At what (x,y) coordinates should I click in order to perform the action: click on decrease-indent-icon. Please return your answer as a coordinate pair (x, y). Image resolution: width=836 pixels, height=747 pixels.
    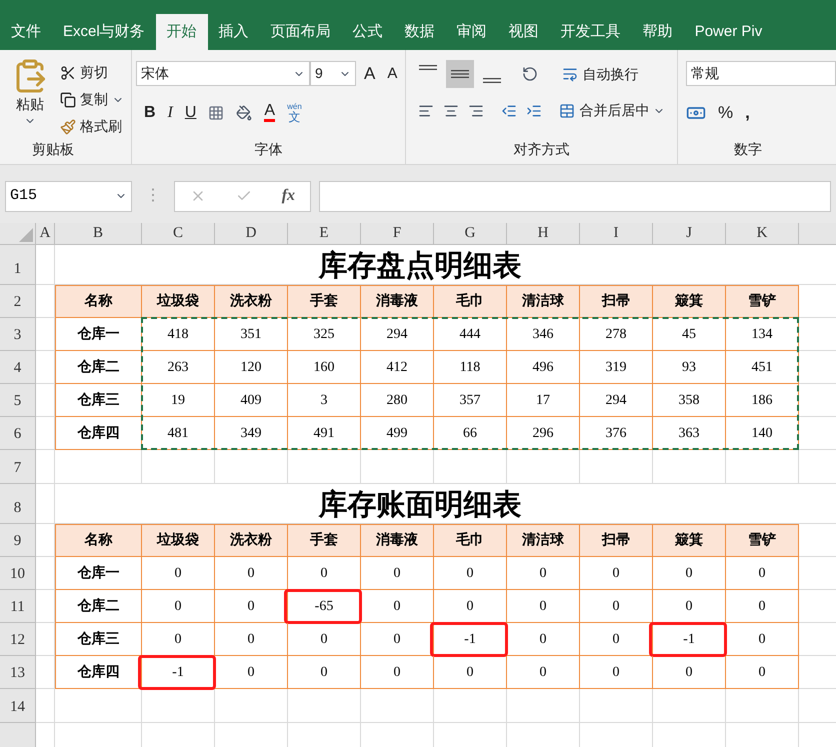
    Looking at the image, I should click on (509, 110).